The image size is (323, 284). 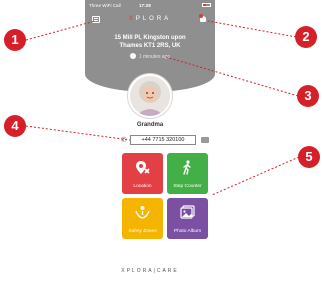 What do you see at coordinates (154, 57) in the screenshot?
I see `last-updated-text: 1 minutes ago` at bounding box center [154, 57].